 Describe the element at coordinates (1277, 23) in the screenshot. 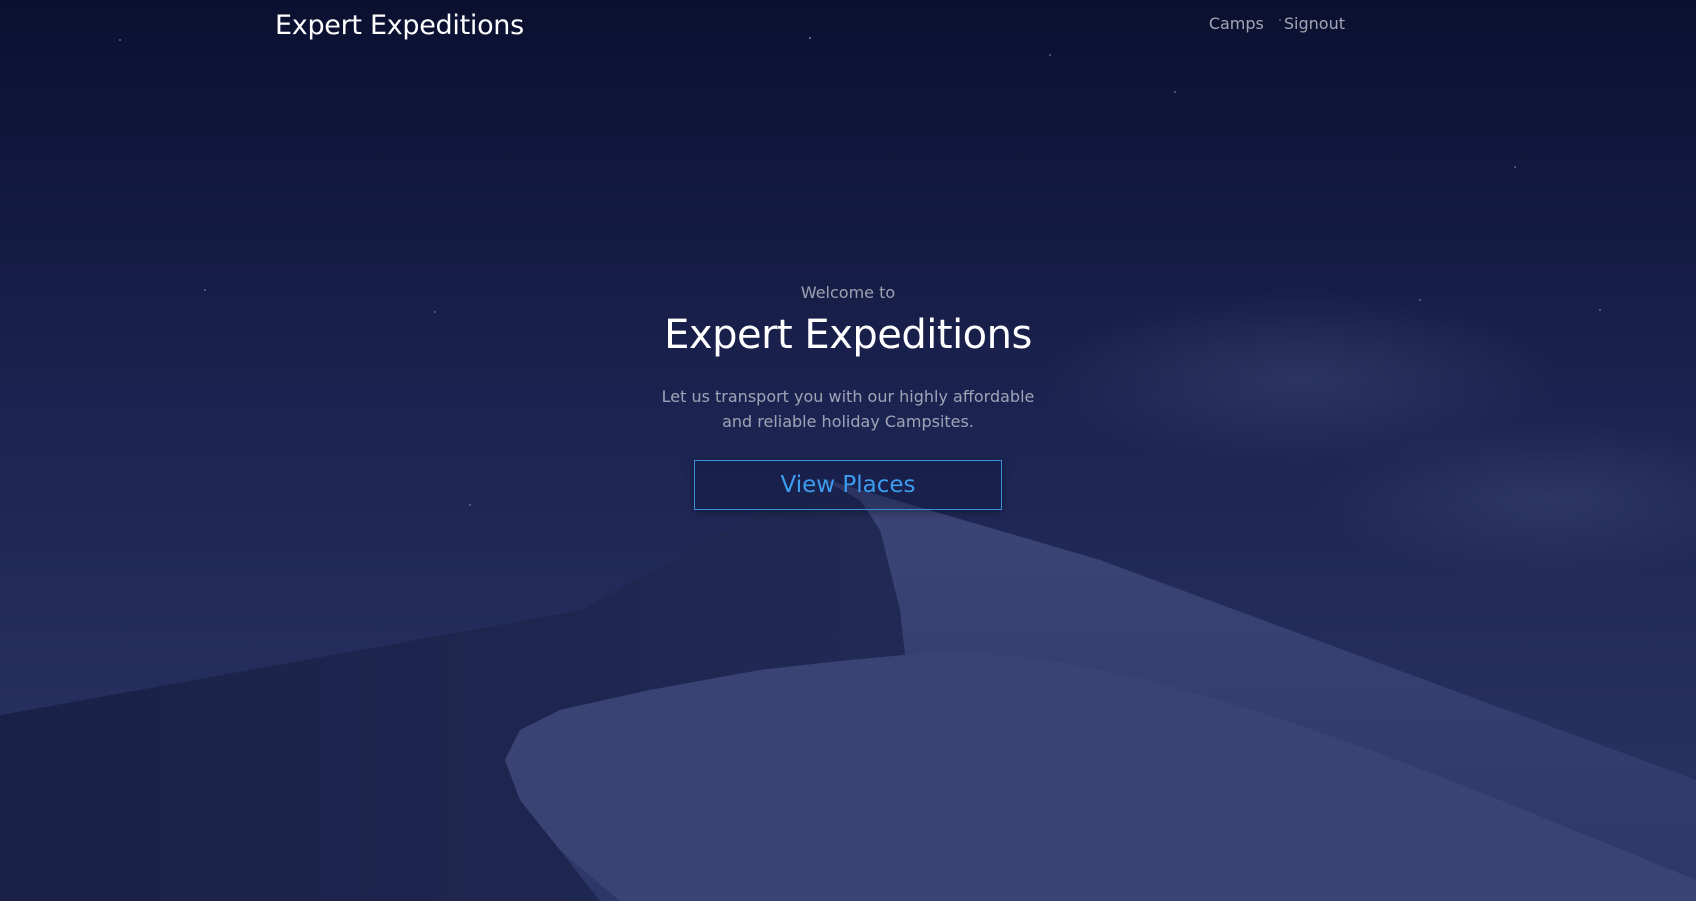

I see `nav-links: Camps Signout` at that location.